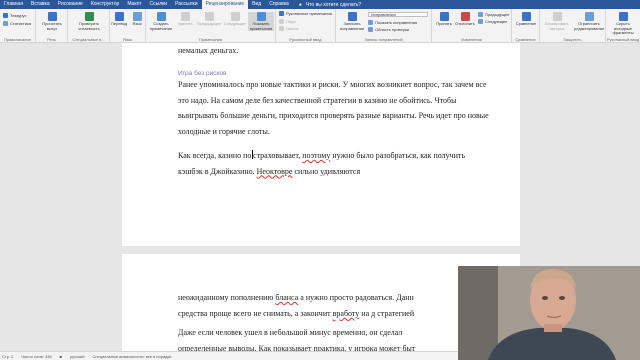  Describe the element at coordinates (492, 21) in the screenshot. I see `next-change-button: Следующее` at that location.